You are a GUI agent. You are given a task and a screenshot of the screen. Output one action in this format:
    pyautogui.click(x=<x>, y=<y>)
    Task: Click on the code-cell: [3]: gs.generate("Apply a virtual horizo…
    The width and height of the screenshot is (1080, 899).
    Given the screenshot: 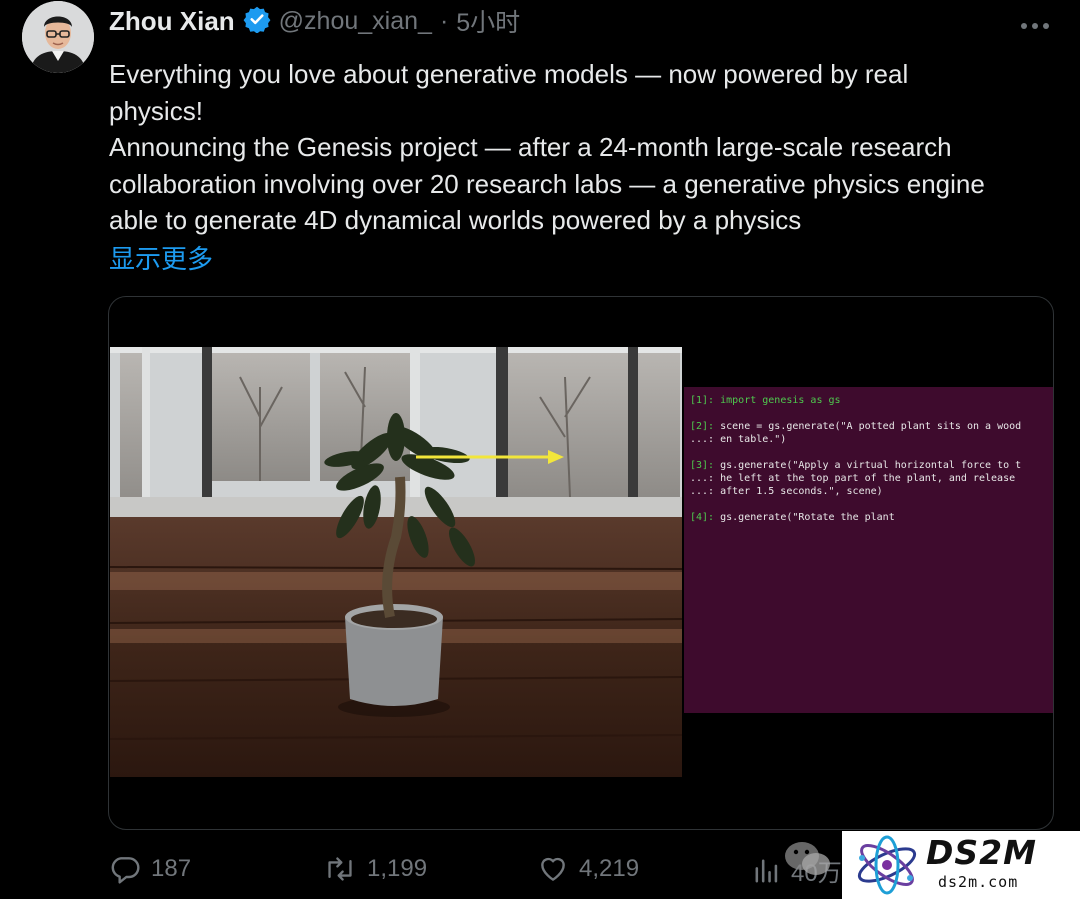 What is the action you would take?
    pyautogui.click(x=868, y=478)
    